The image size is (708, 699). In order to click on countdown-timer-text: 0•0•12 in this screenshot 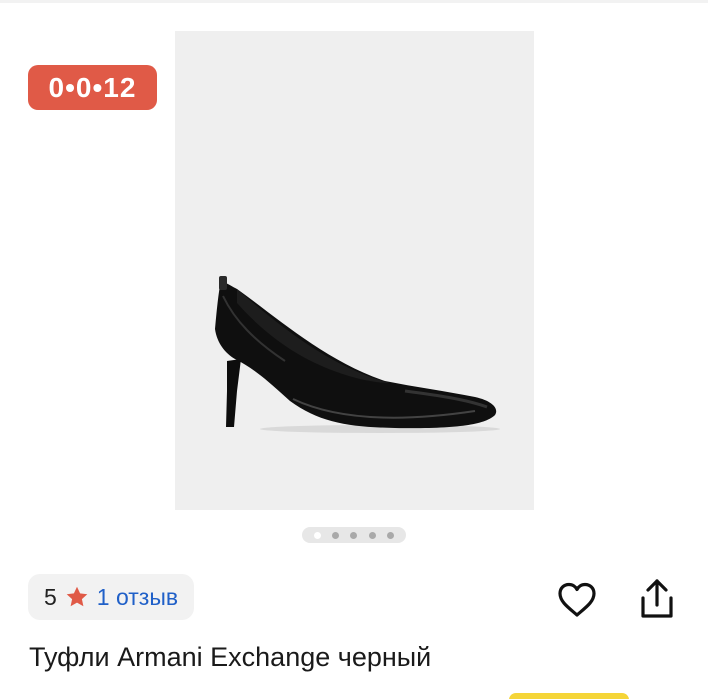, I will do `click(92, 87)`.